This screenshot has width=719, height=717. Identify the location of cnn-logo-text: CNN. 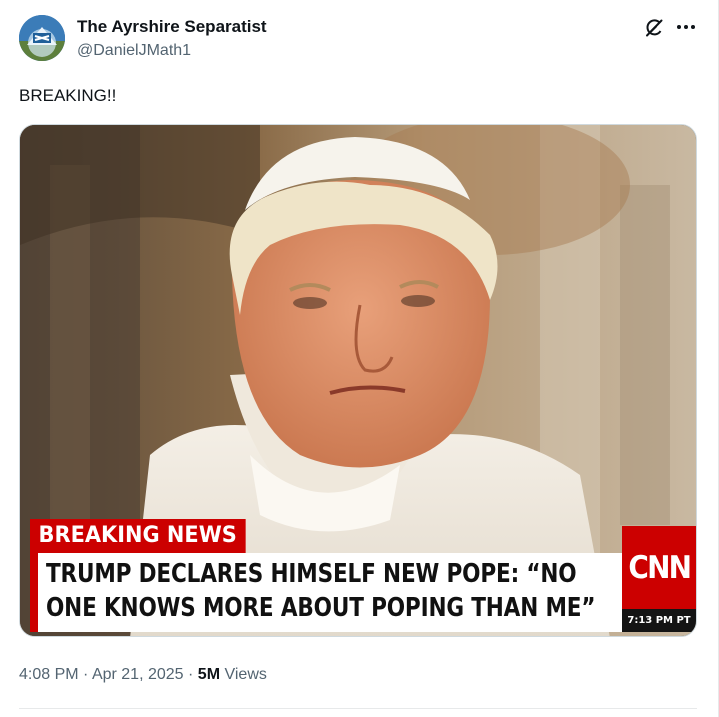
(660, 567).